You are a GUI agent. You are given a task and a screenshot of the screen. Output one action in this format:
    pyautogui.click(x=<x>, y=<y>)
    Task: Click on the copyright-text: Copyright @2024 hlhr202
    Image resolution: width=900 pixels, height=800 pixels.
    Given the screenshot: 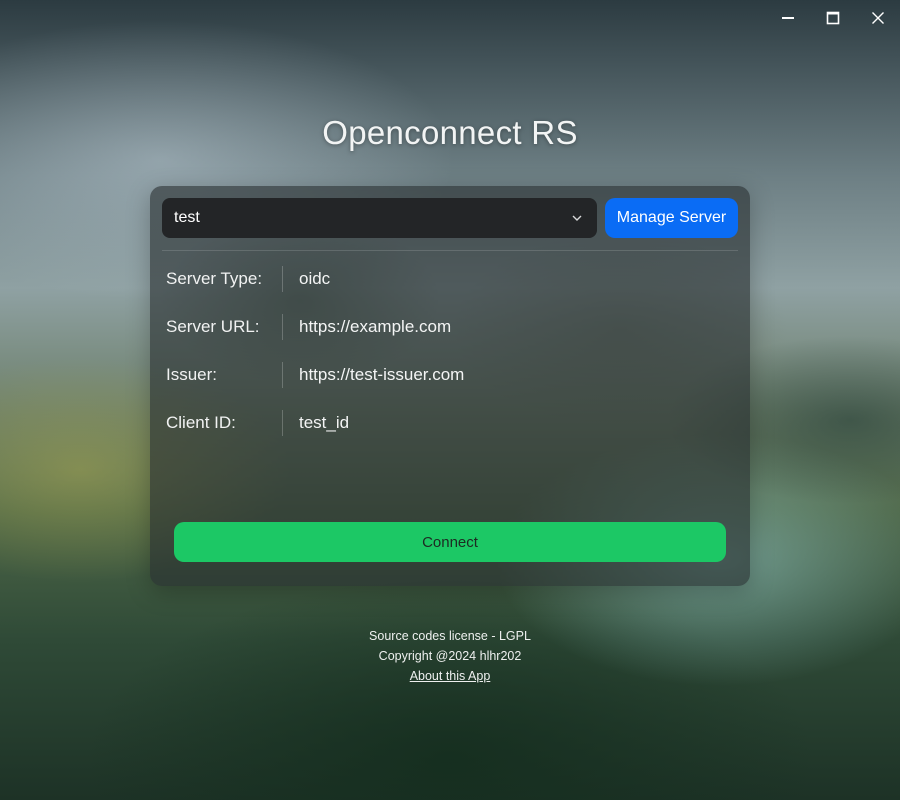 What is the action you would take?
    pyautogui.click(x=450, y=656)
    